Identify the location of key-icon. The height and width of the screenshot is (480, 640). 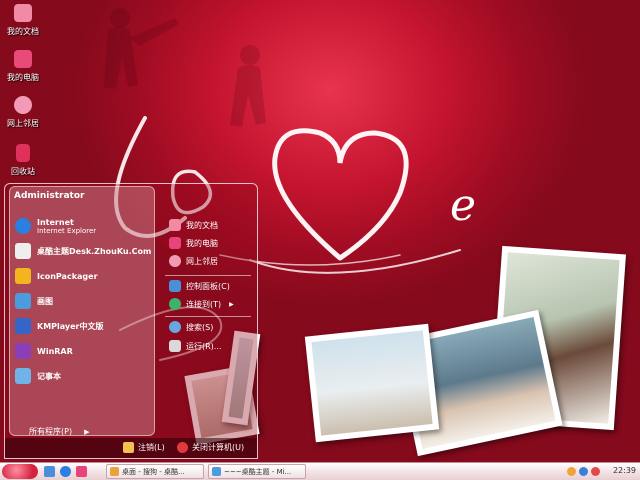
(128, 447).